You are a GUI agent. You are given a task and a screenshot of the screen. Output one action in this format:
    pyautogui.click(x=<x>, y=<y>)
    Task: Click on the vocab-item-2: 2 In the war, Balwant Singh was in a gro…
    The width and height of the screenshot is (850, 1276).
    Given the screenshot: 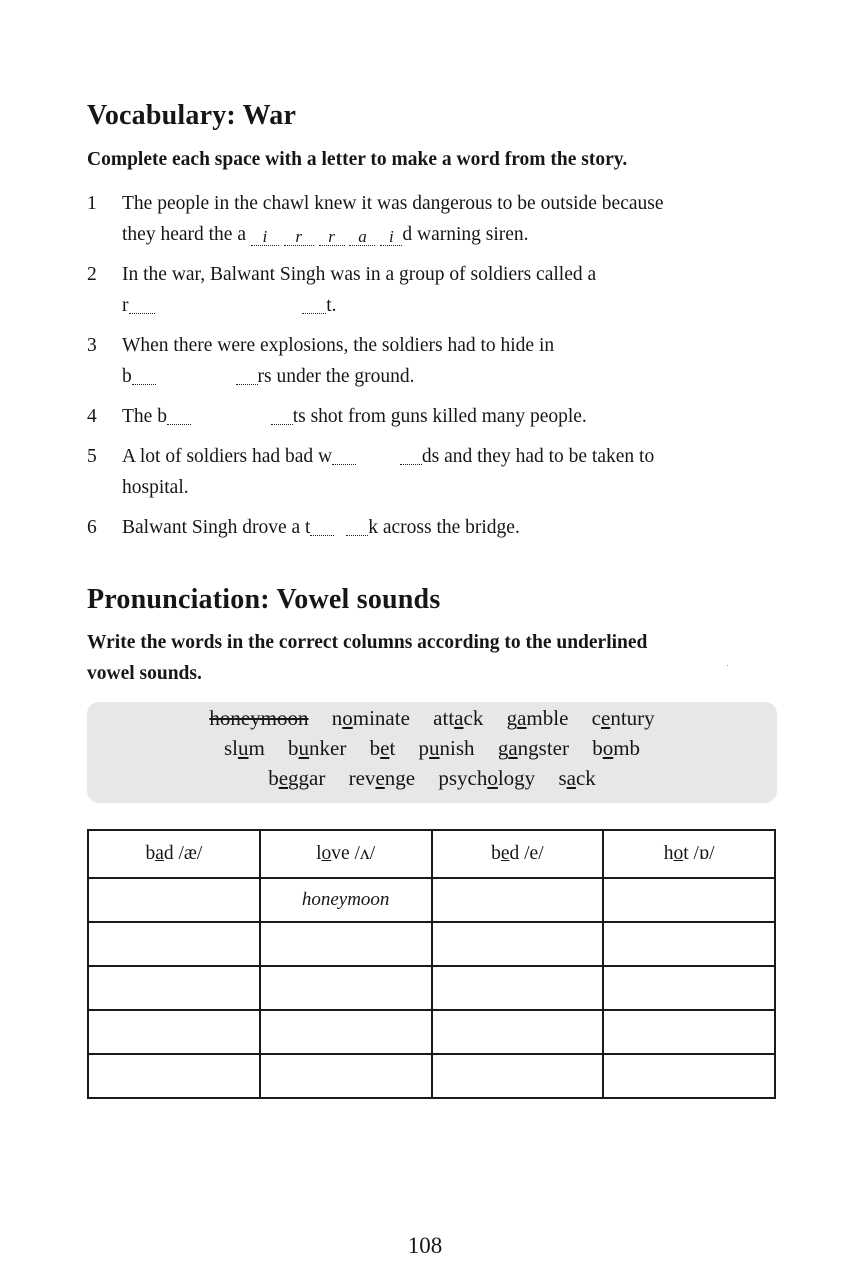 What is the action you would take?
    pyautogui.click(x=427, y=290)
    